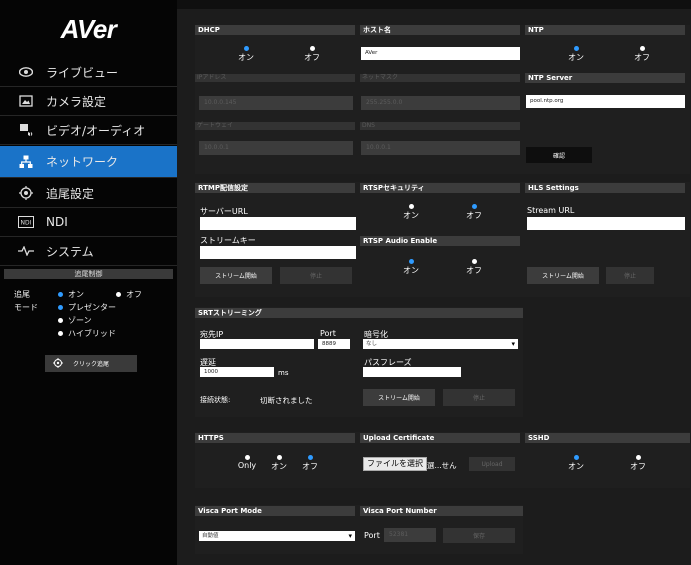  I want to click on sidebar-item-label: システム, so click(70, 251).